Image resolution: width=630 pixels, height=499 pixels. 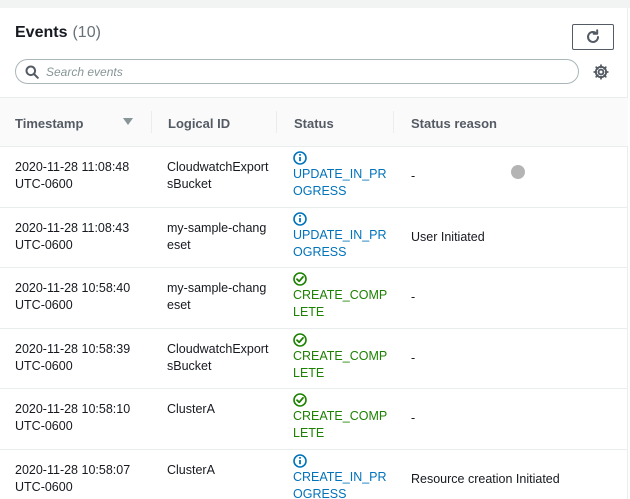 What do you see at coordinates (72, 236) in the screenshot?
I see `timestamp-cell: 2020-11-28 11:08:43 UTC-0600` at bounding box center [72, 236].